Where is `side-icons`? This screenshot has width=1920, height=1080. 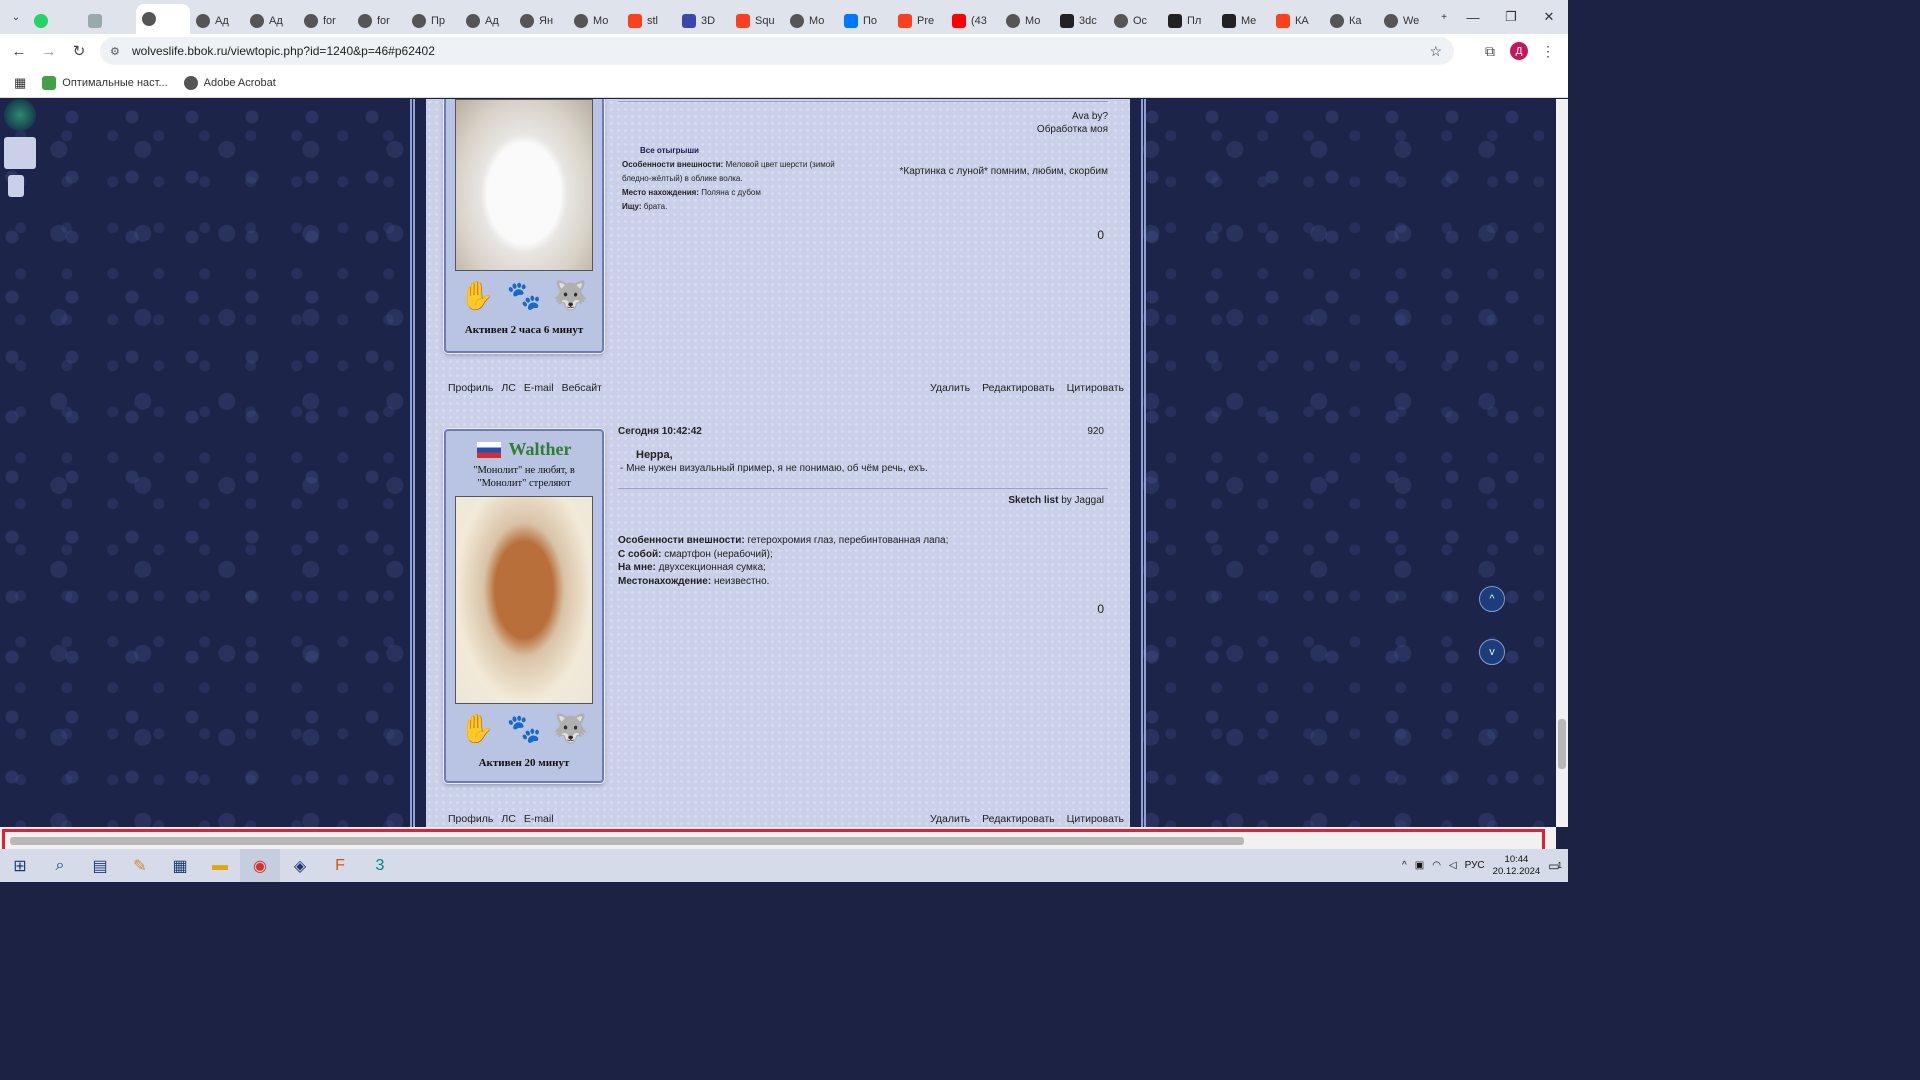 side-icons is located at coordinates (21, 151).